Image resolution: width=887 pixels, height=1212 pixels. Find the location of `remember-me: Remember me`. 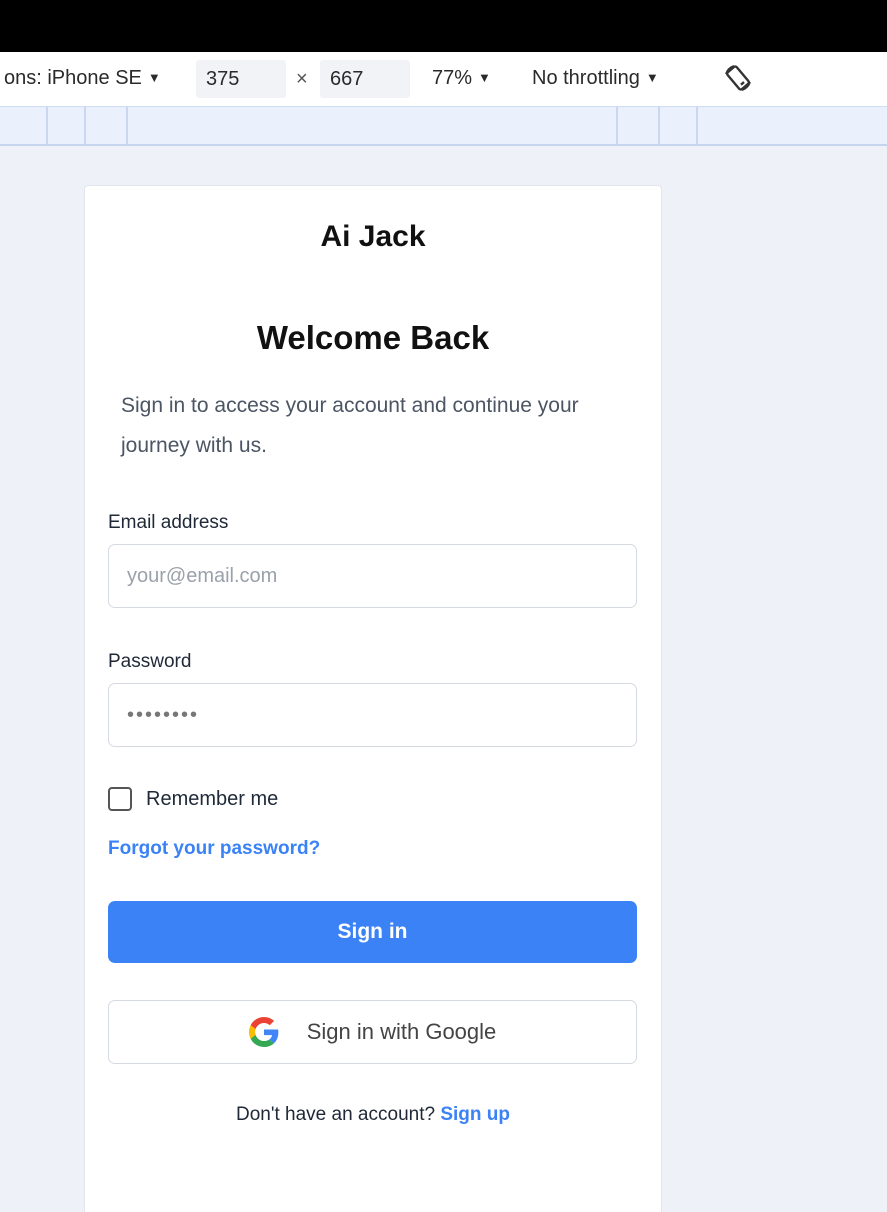

remember-me: Remember me is located at coordinates (193, 799).